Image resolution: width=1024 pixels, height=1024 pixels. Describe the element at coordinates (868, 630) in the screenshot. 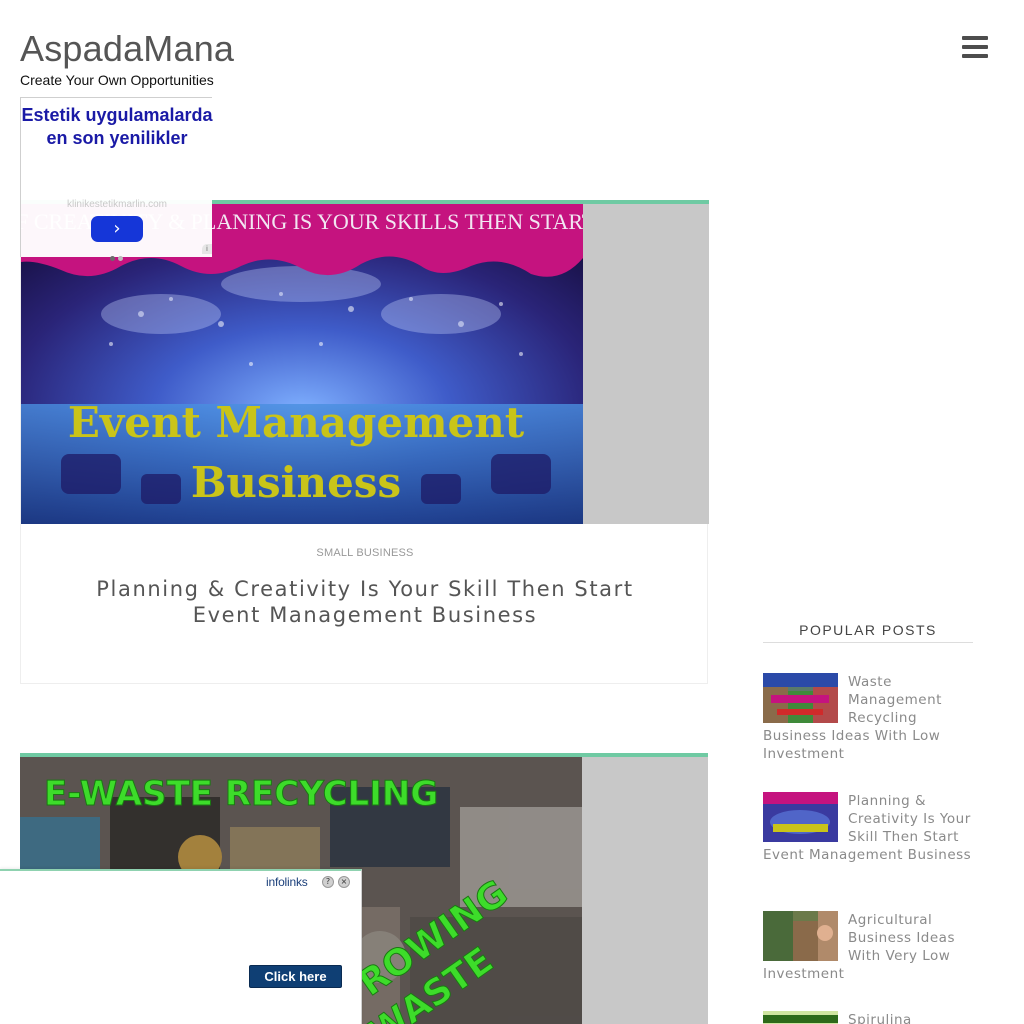

I see `popular-posts-heading: POPULAR POSTS` at that location.